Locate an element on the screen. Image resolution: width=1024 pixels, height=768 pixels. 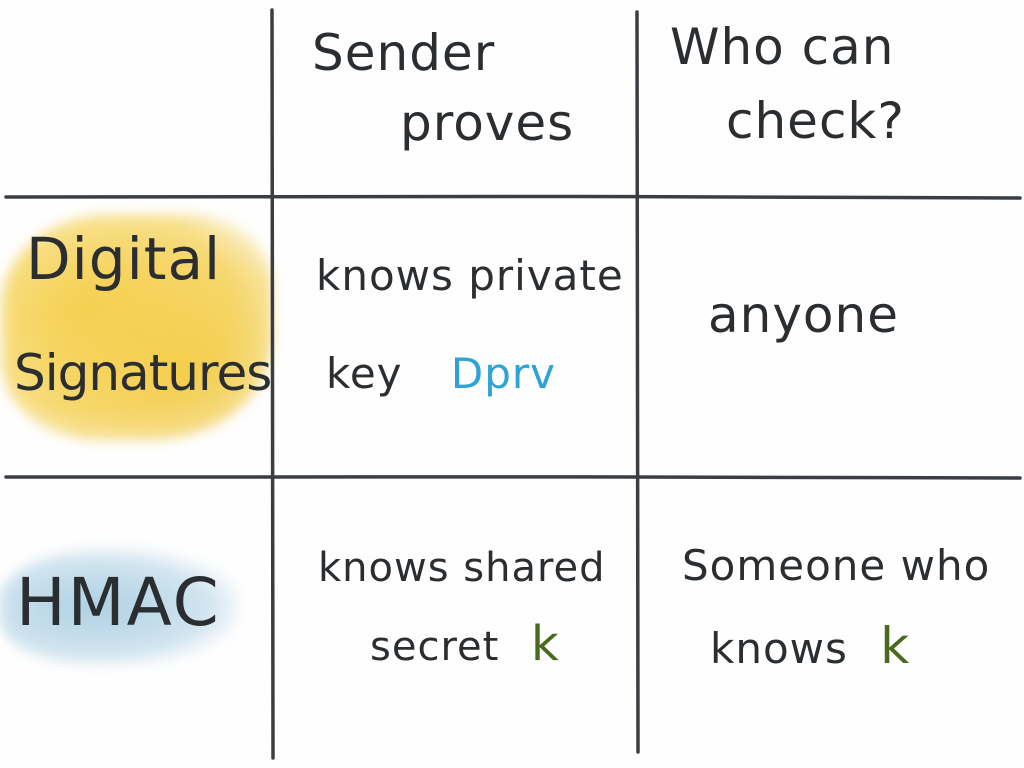
column-header-sender-proves: Sender proves is located at coordinates (462, 103).